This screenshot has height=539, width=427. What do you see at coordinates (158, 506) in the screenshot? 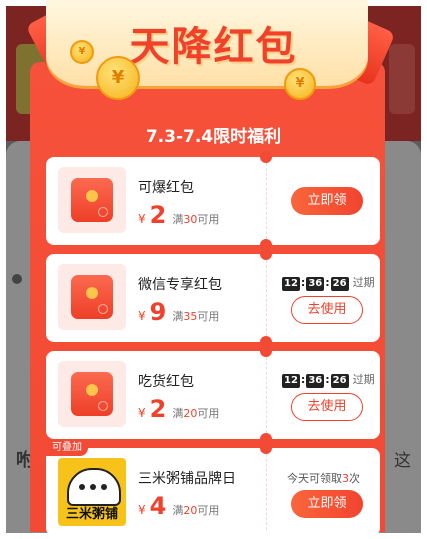
I see `coupon-amount: 4` at bounding box center [158, 506].